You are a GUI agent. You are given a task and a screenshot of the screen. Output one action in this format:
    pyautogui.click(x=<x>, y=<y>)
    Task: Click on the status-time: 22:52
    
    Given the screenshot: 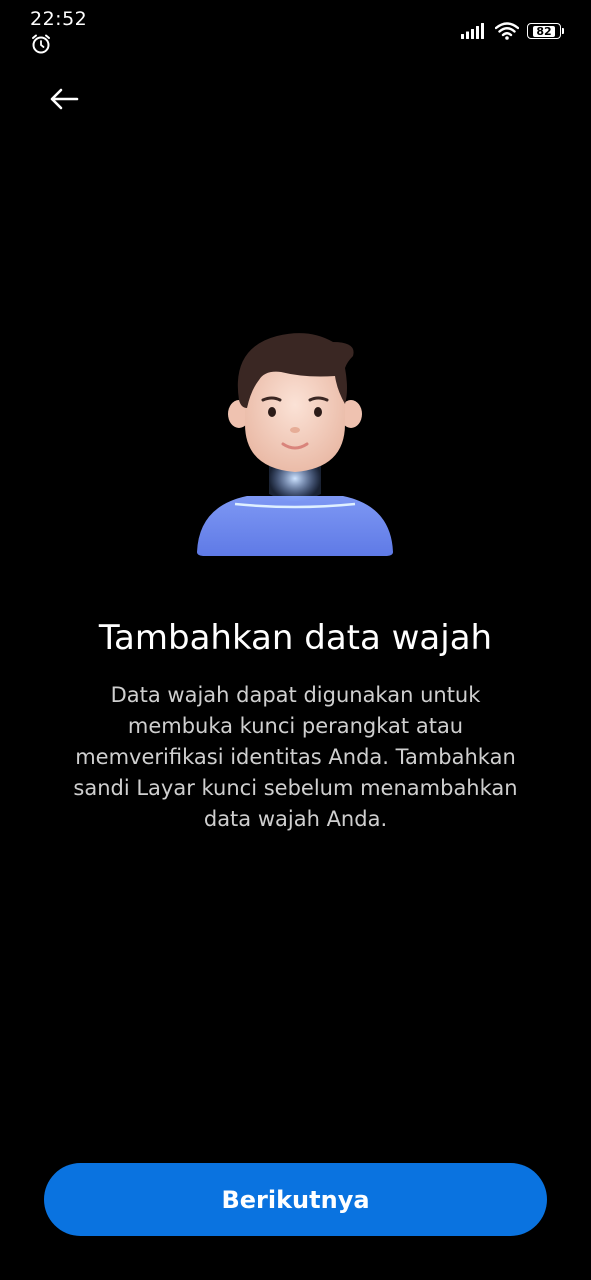 What is the action you would take?
    pyautogui.click(x=59, y=19)
    